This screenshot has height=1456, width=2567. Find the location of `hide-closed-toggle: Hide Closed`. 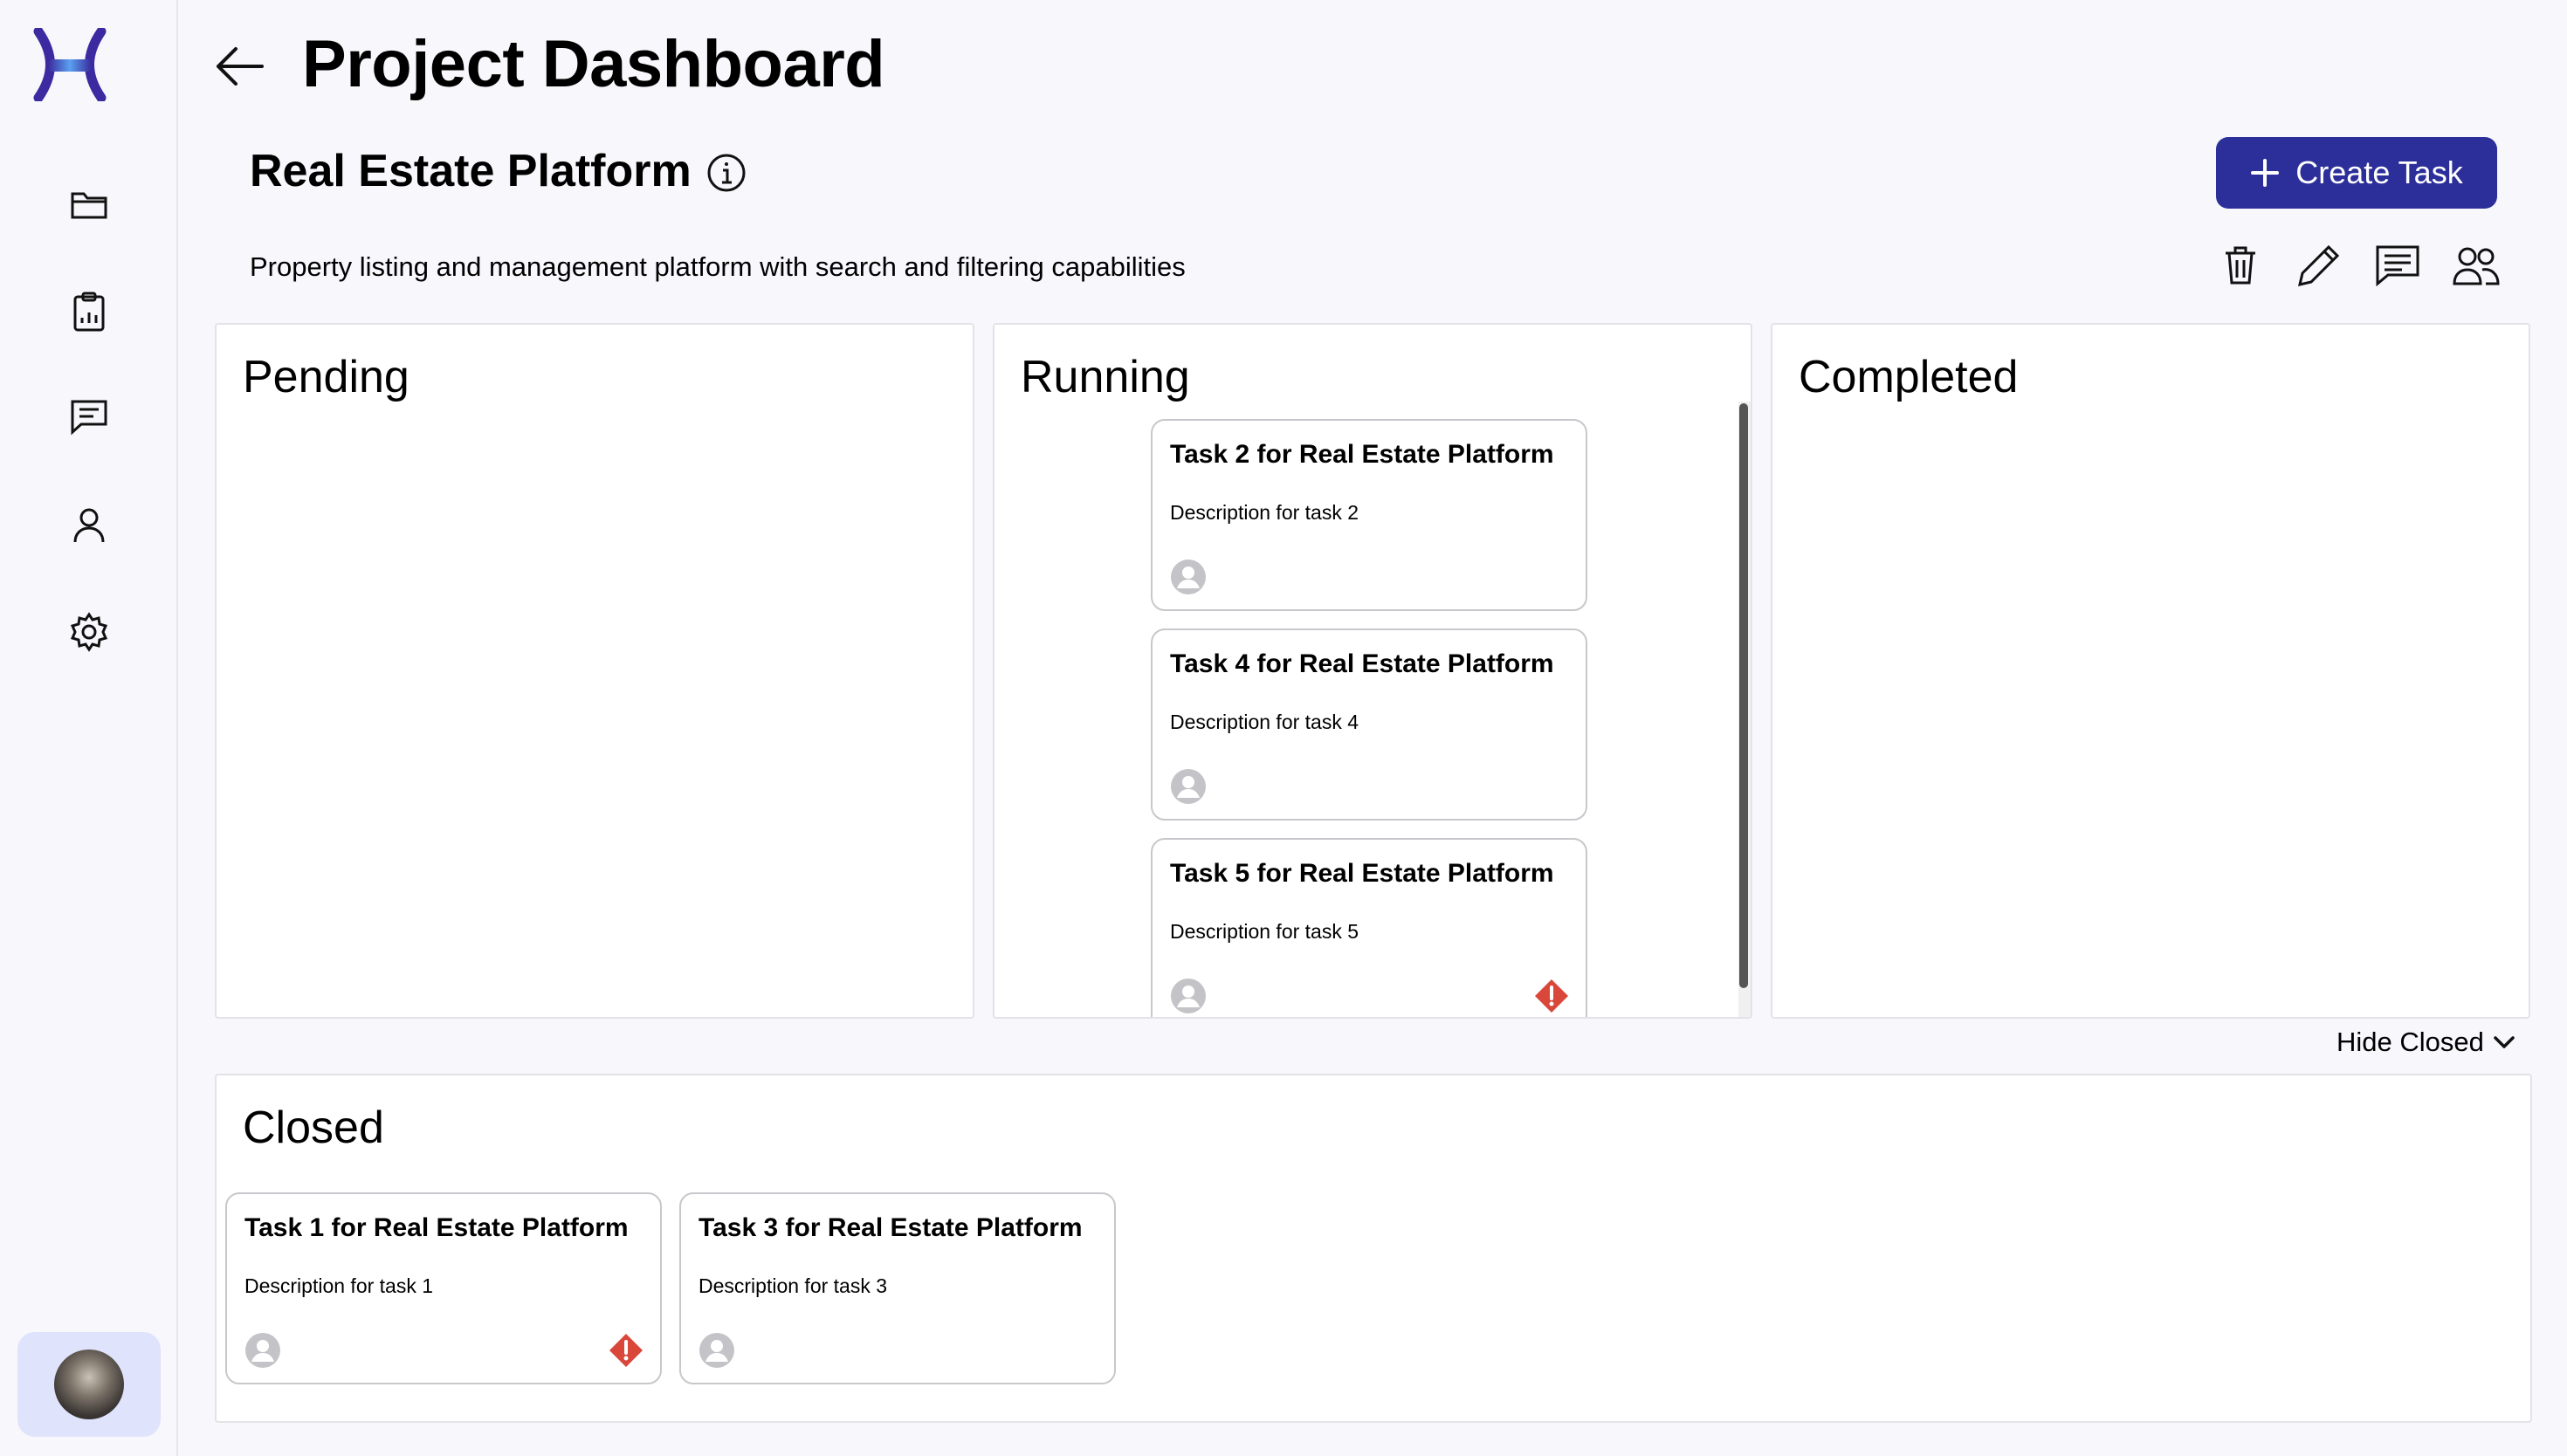

hide-closed-toggle: Hide Closed is located at coordinates (2425, 1042).